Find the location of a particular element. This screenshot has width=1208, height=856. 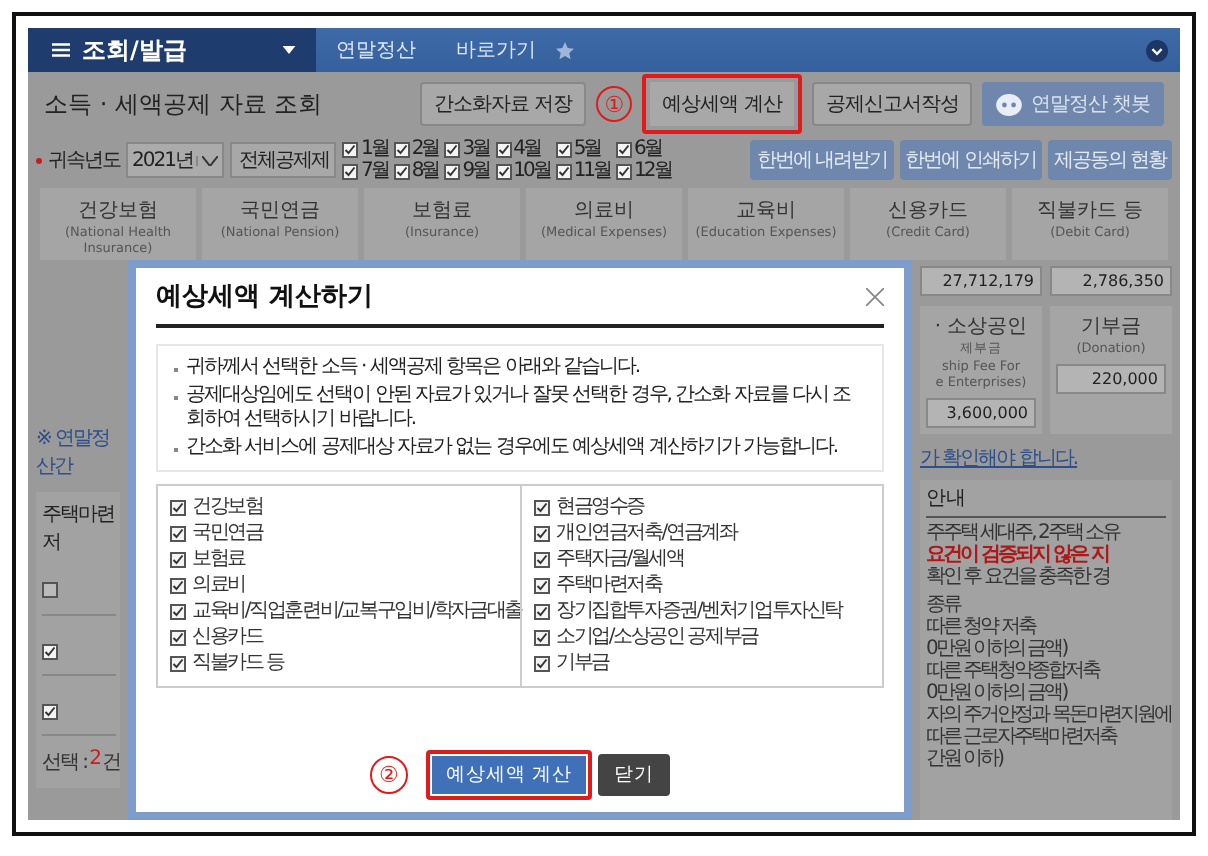

item-label: 신용카드 is located at coordinates (227, 638).